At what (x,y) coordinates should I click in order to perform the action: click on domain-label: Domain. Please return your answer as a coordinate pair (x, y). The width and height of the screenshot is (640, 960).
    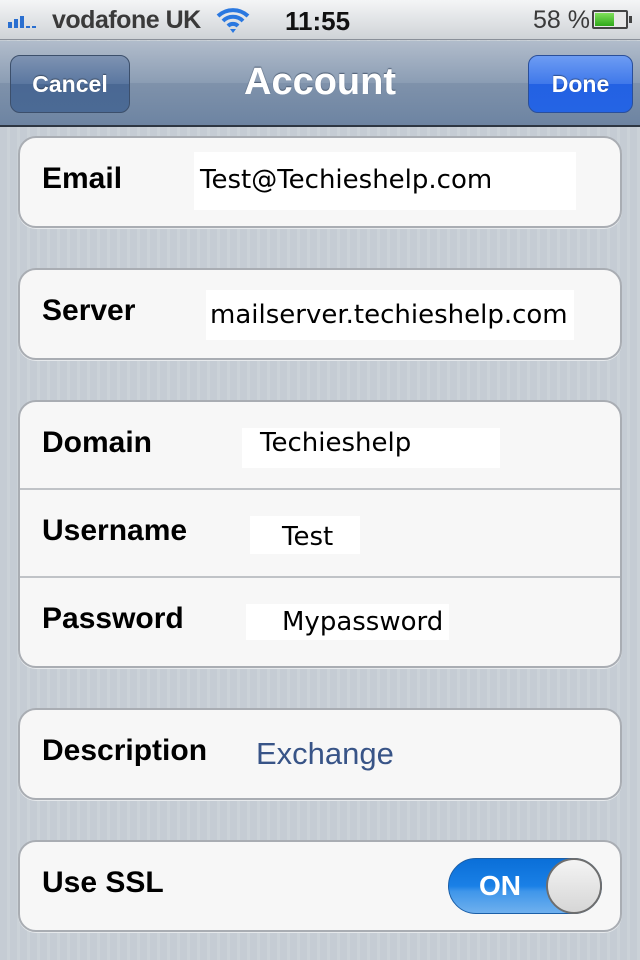
    Looking at the image, I should click on (97, 442).